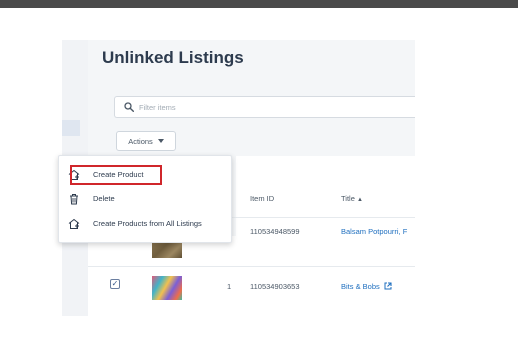 This screenshot has width=518, height=354. I want to click on sort-ascending-icon: ▲, so click(359, 200).